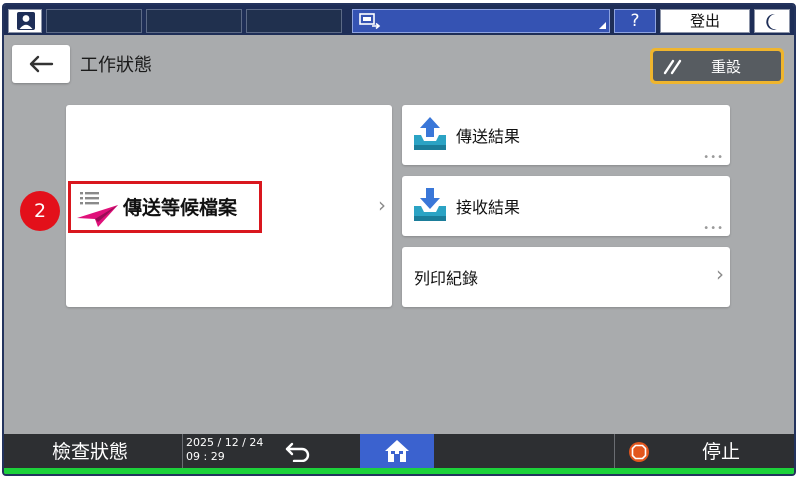 The height and width of the screenshot is (481, 800). I want to click on stop-button: 停止, so click(721, 450).